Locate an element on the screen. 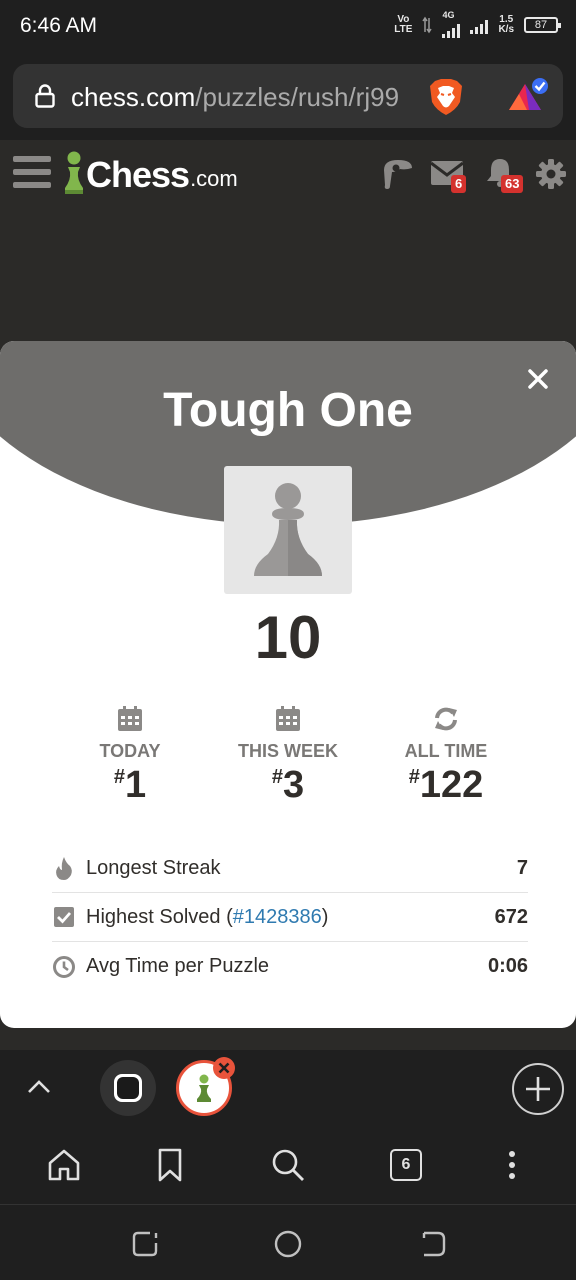 The image size is (576, 1280). pawn-avatar is located at coordinates (288, 530).